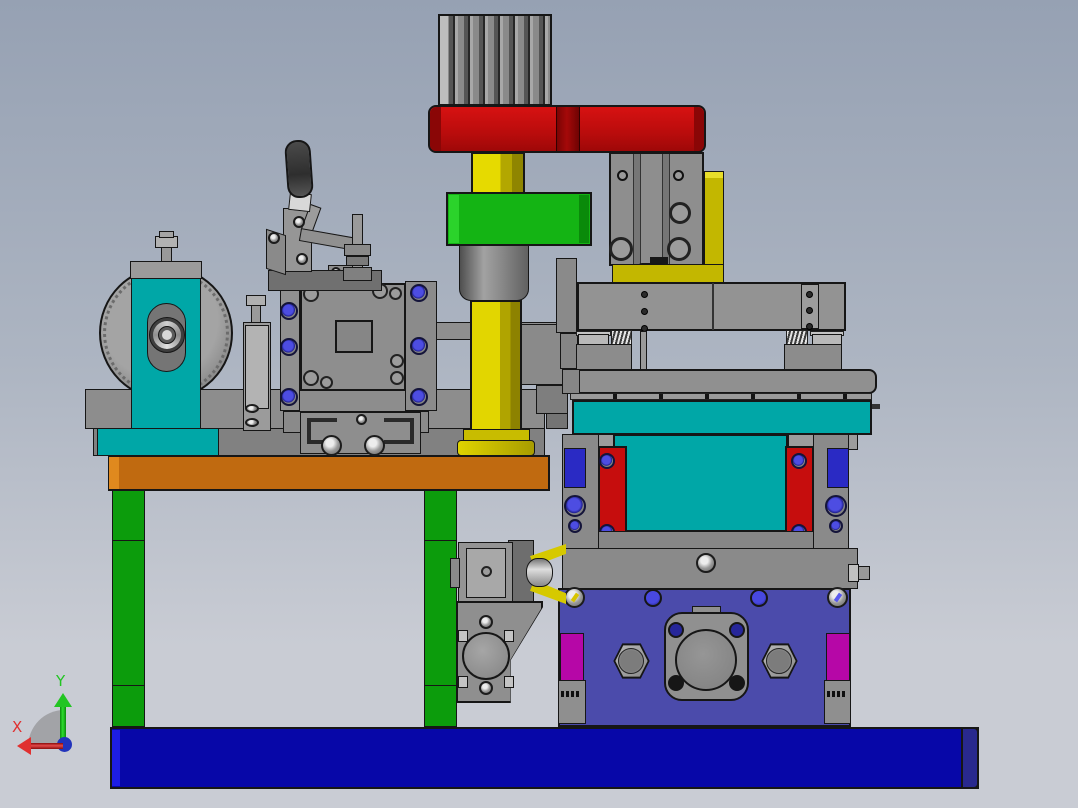  I want to click on shim-strip, so click(721, 396).